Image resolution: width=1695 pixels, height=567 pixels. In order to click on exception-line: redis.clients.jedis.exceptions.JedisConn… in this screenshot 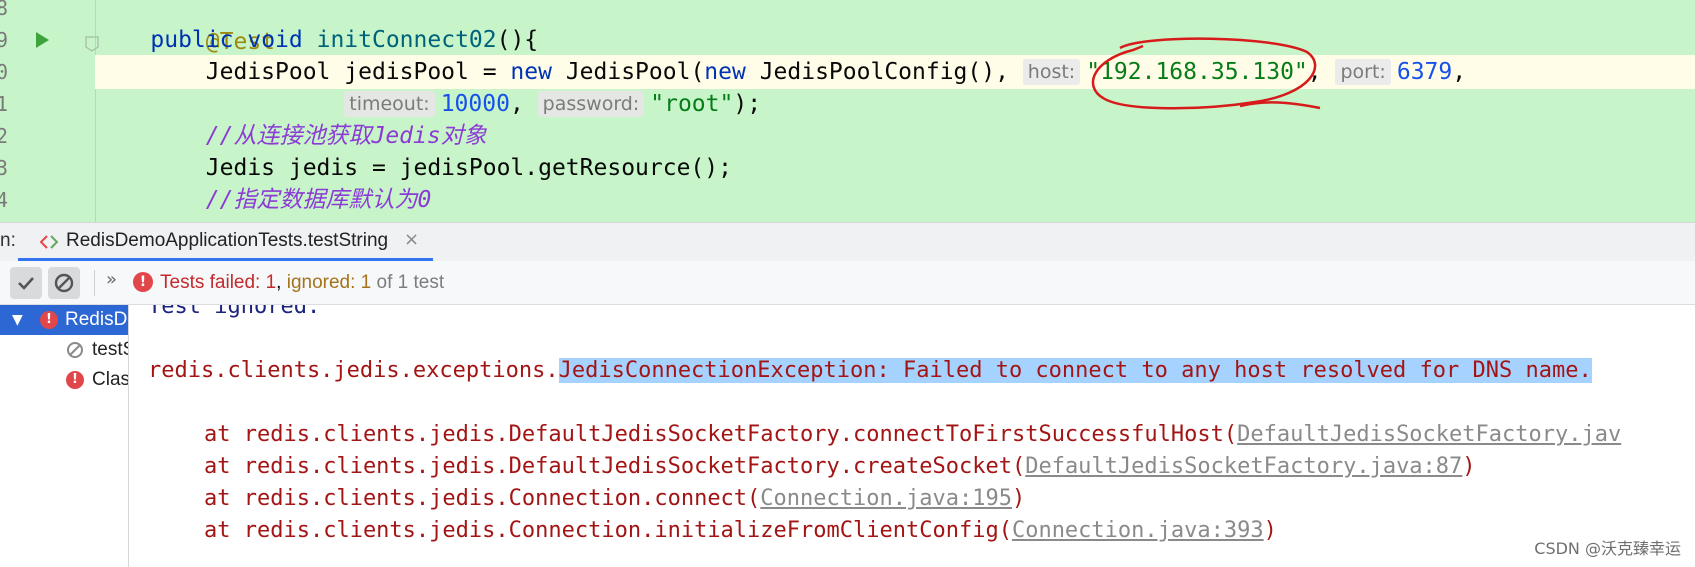, I will do `click(870, 371)`.